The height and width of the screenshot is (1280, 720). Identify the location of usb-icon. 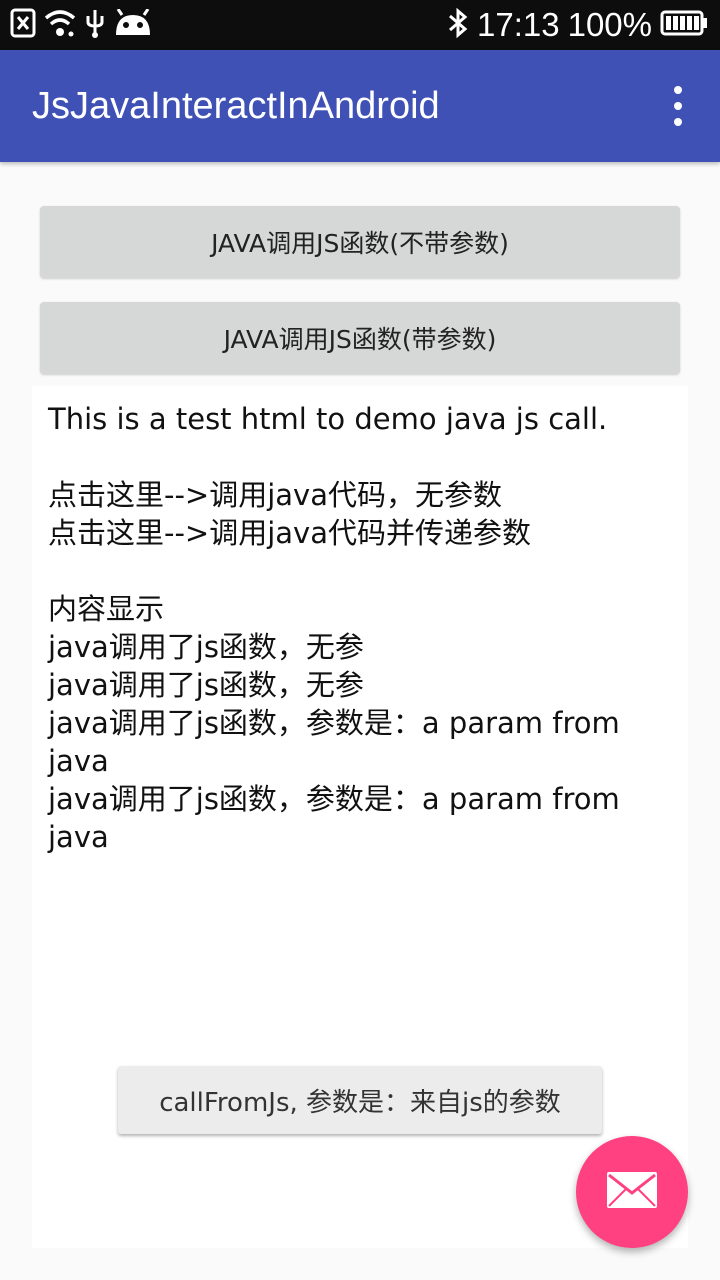
(95, 25).